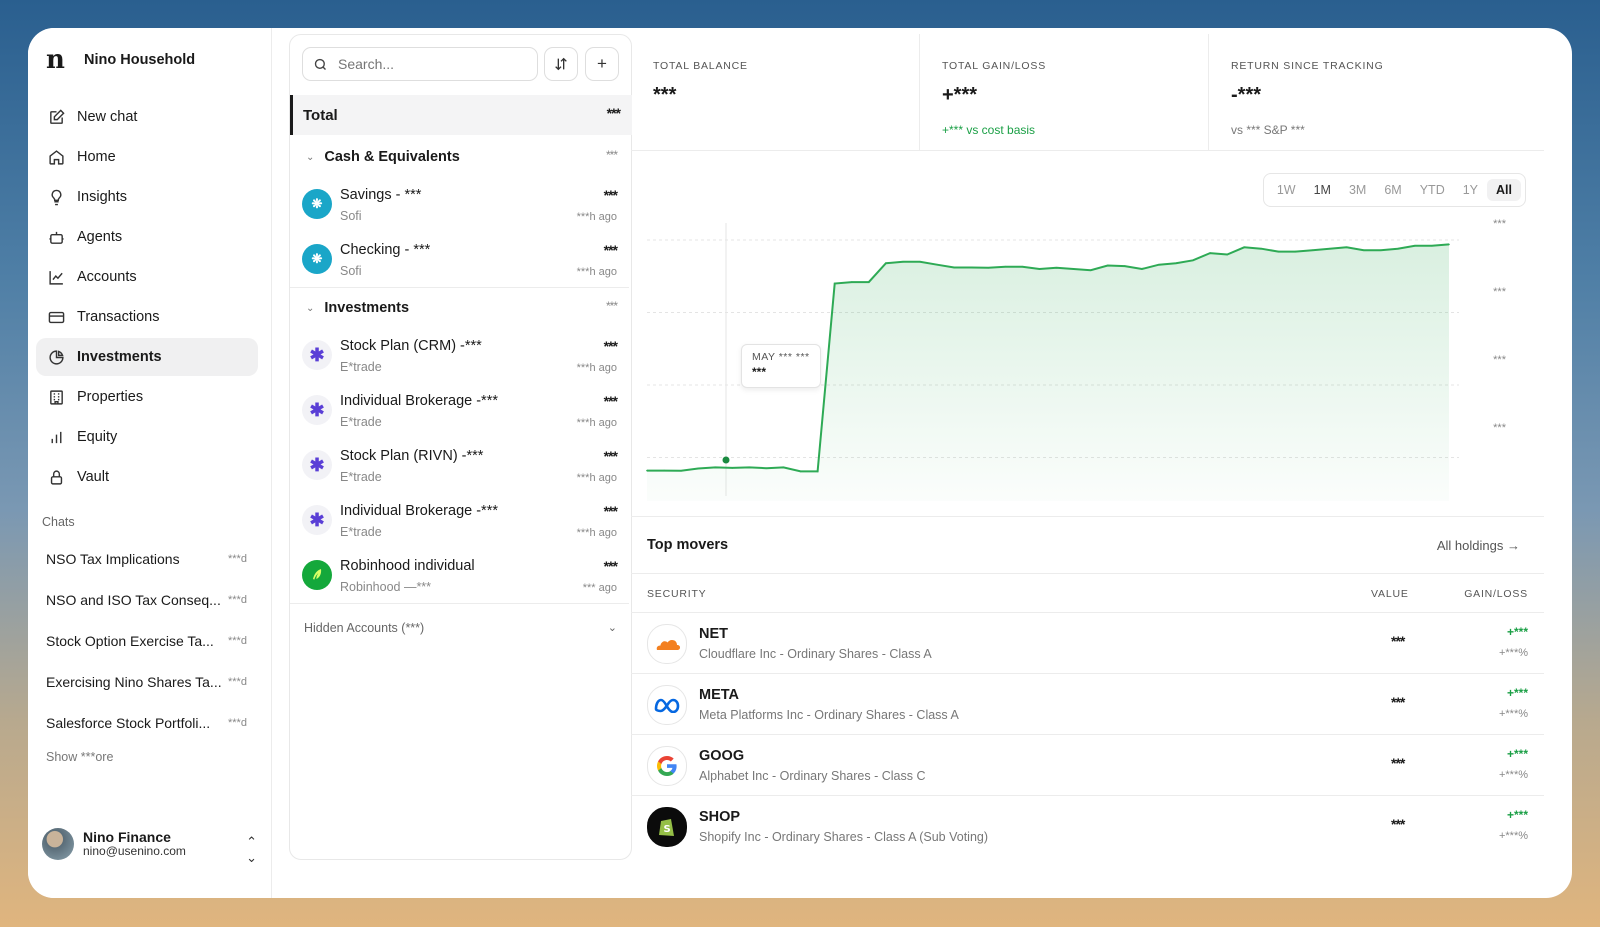  I want to click on sort-icon, so click(561, 64).